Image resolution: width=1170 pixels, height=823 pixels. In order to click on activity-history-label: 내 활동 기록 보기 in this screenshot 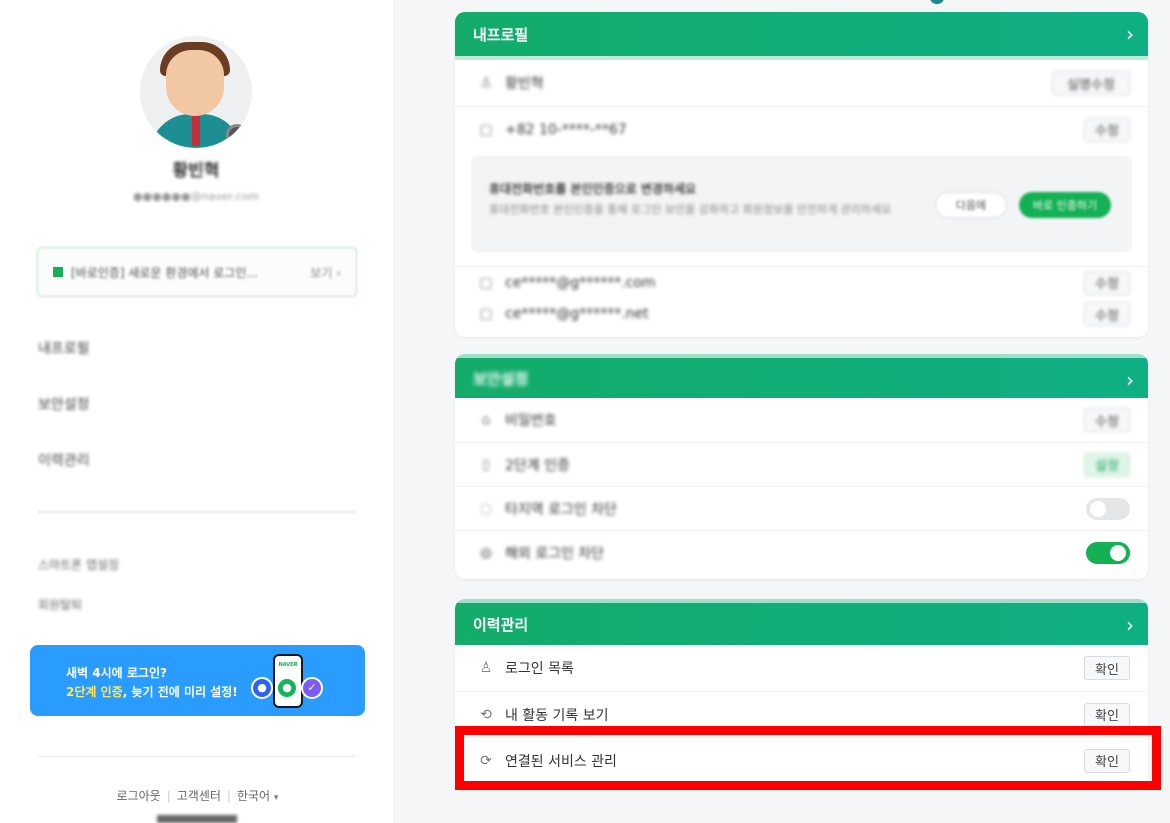, I will do `click(557, 715)`.